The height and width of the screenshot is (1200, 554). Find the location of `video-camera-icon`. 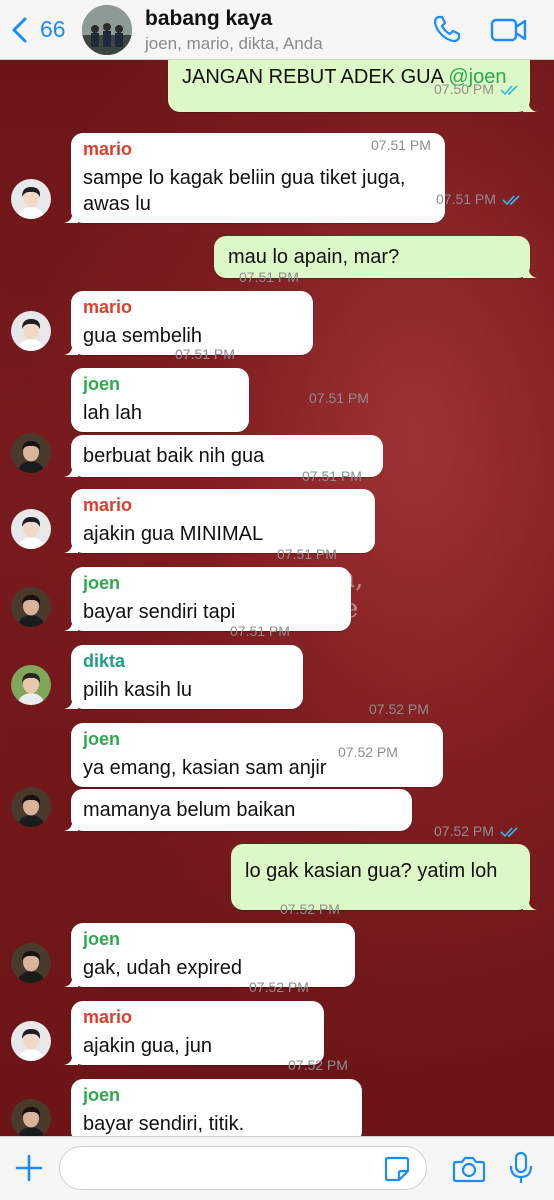

video-camera-icon is located at coordinates (509, 30).